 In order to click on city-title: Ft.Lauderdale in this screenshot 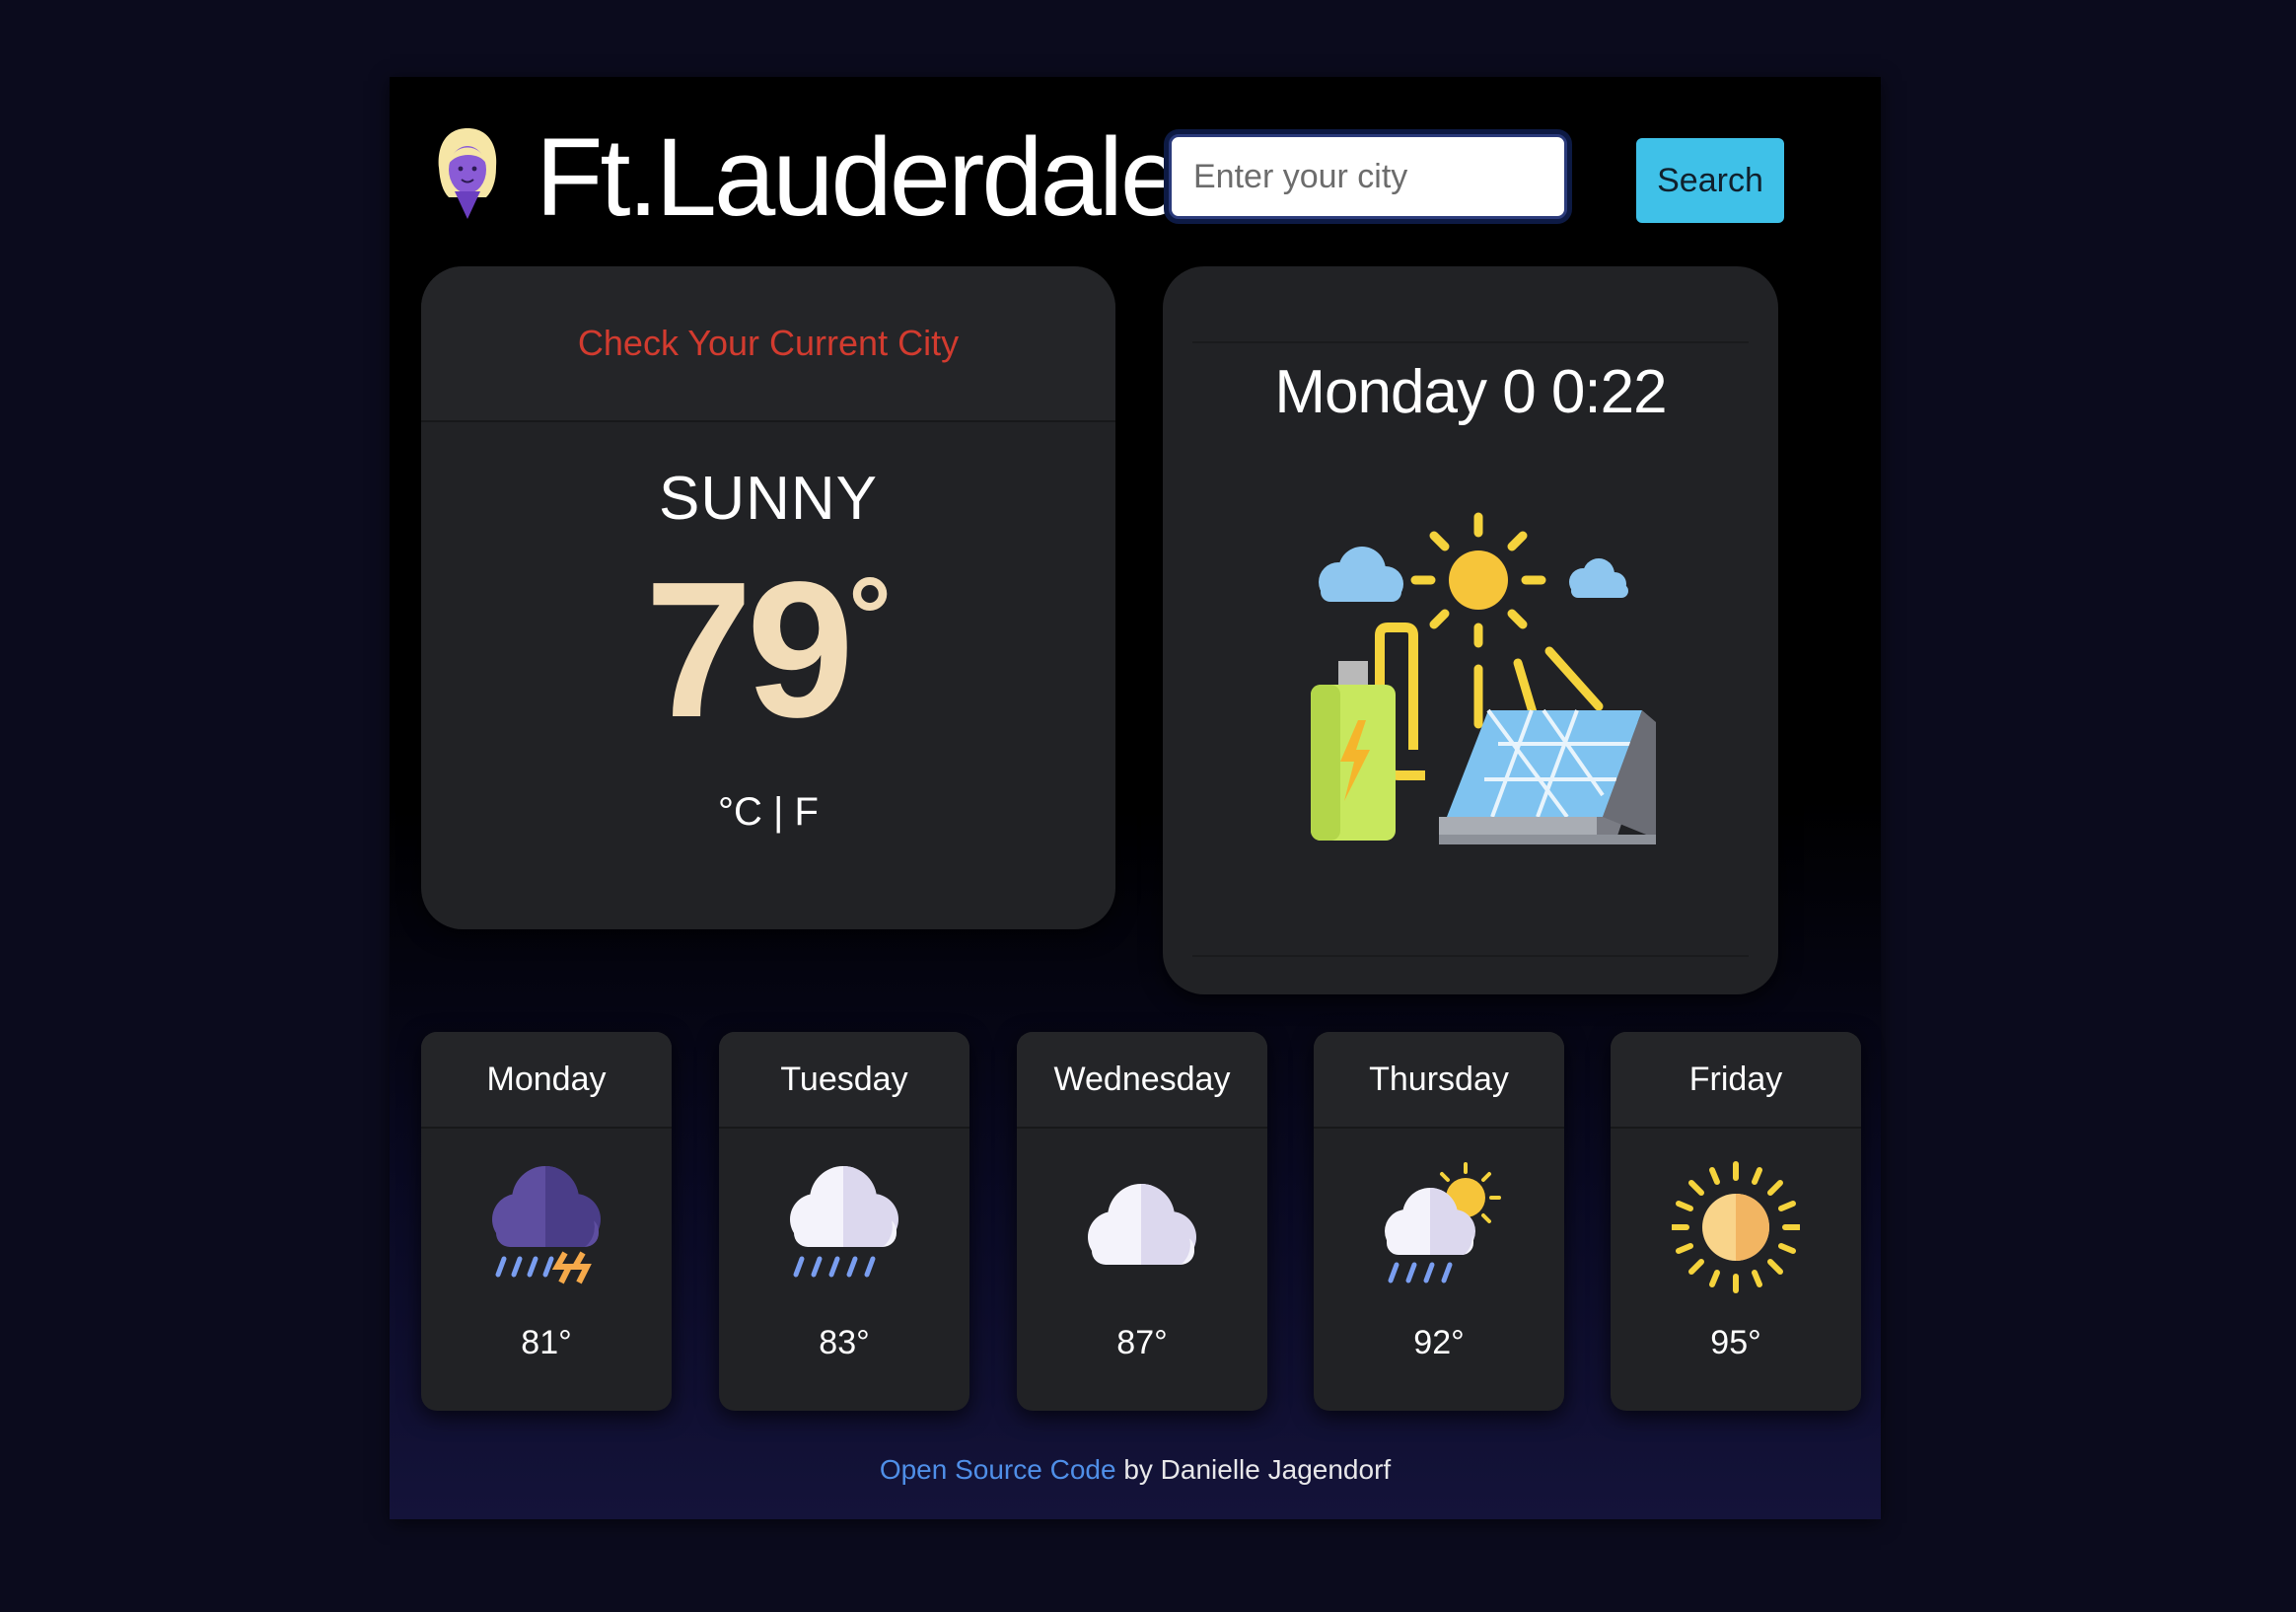, I will do `click(859, 177)`.